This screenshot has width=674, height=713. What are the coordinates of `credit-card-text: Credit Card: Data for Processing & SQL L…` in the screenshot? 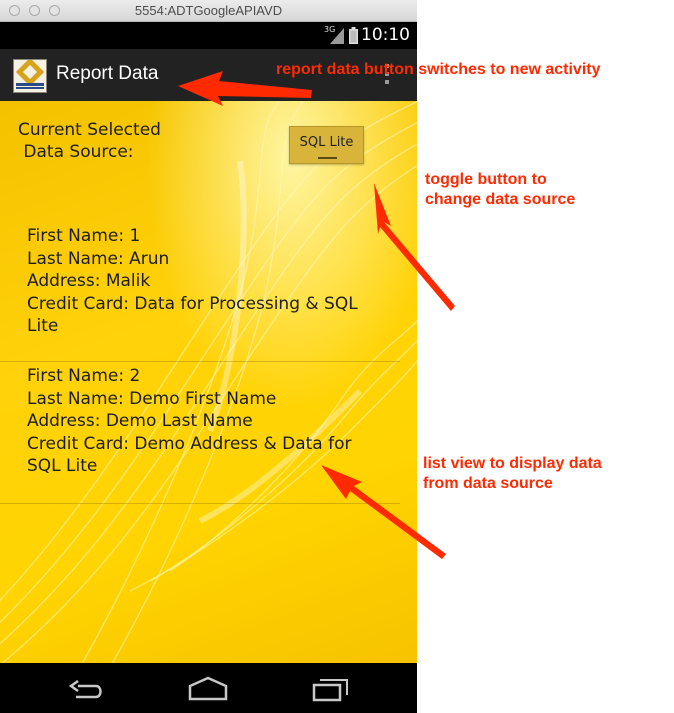 It's located at (192, 315).